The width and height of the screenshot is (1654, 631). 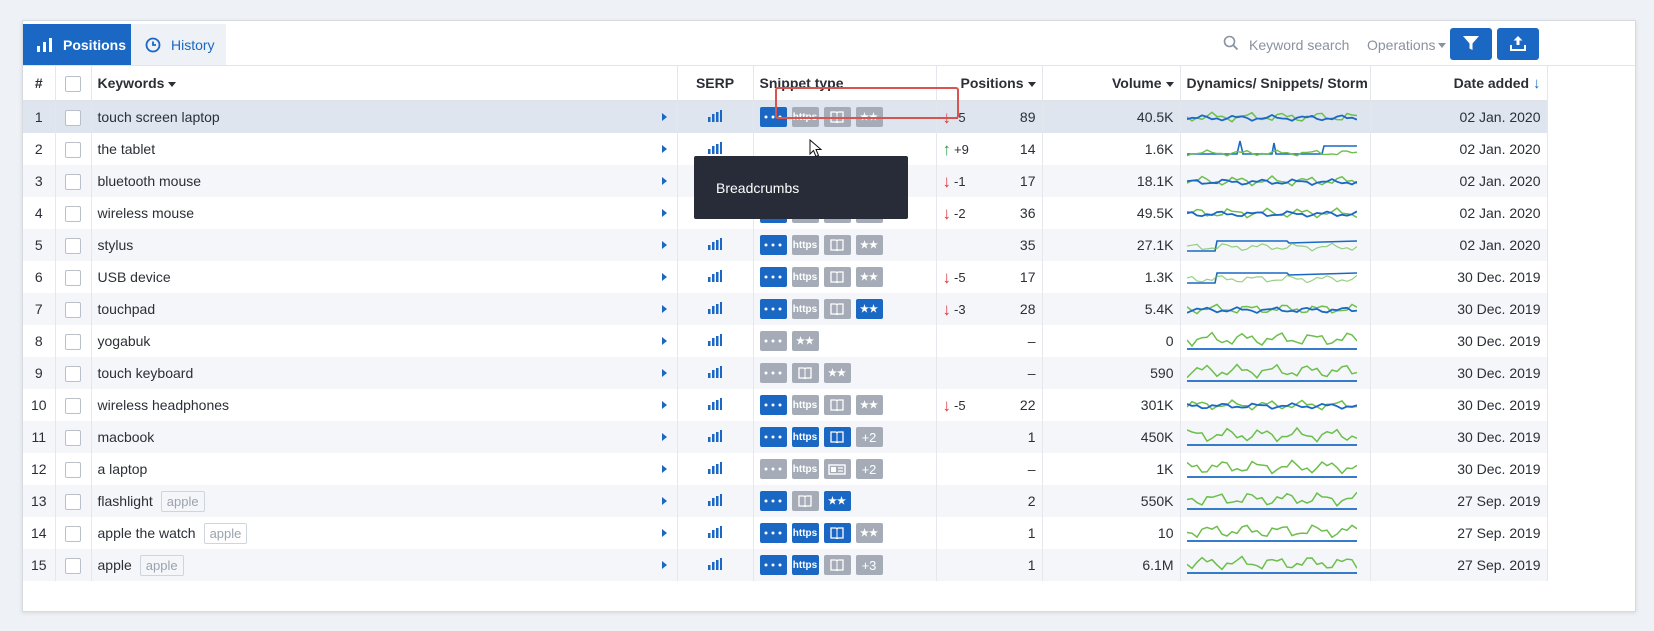 I want to click on table-row: 6 USB device https ★★ ↓ -5 17 1.3K 30 Dec. 2019, so click(x=785, y=277).